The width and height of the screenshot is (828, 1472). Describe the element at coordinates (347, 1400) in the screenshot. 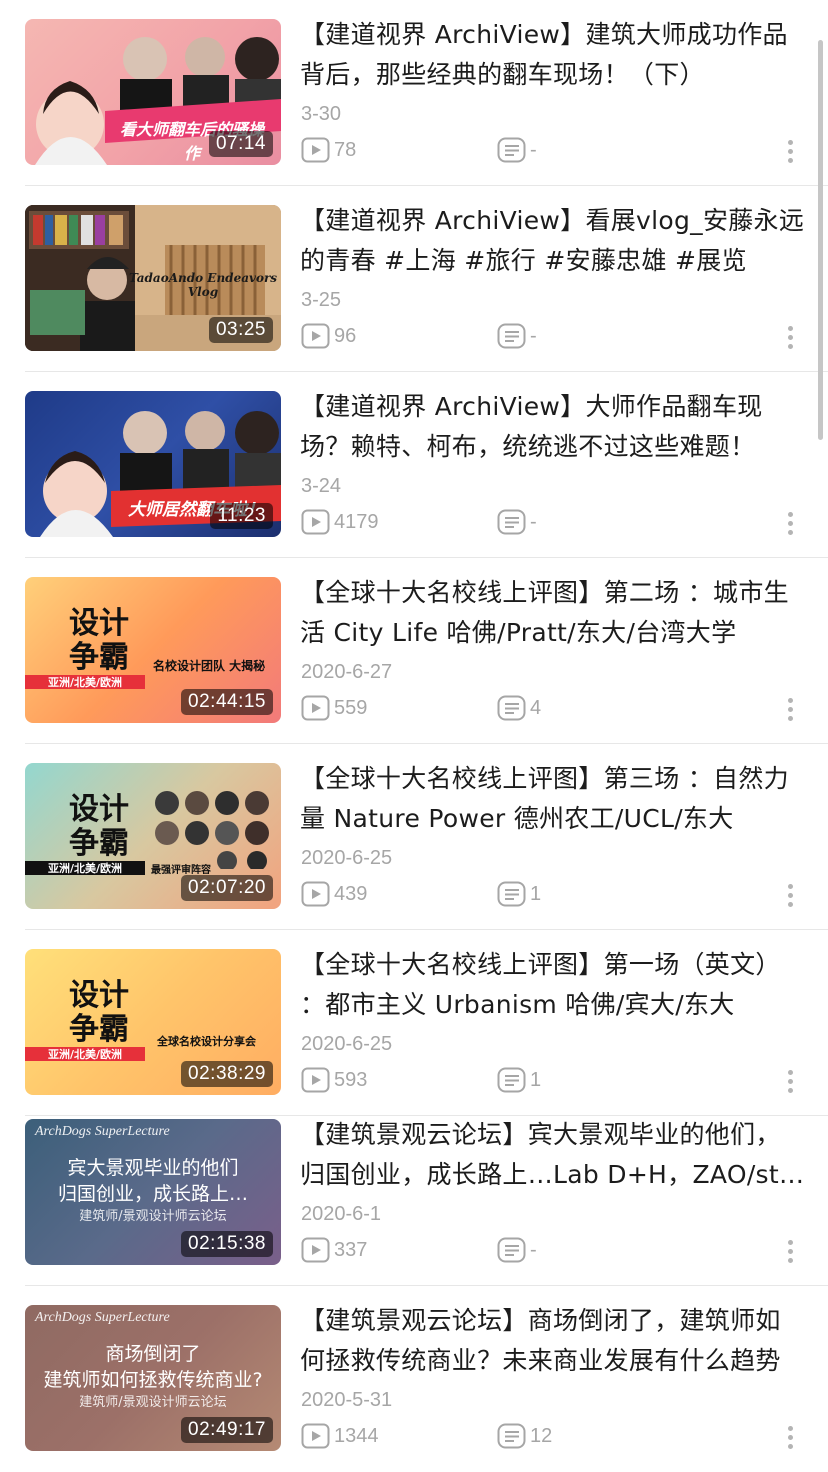

I see `video-date: 2020-5-31` at that location.